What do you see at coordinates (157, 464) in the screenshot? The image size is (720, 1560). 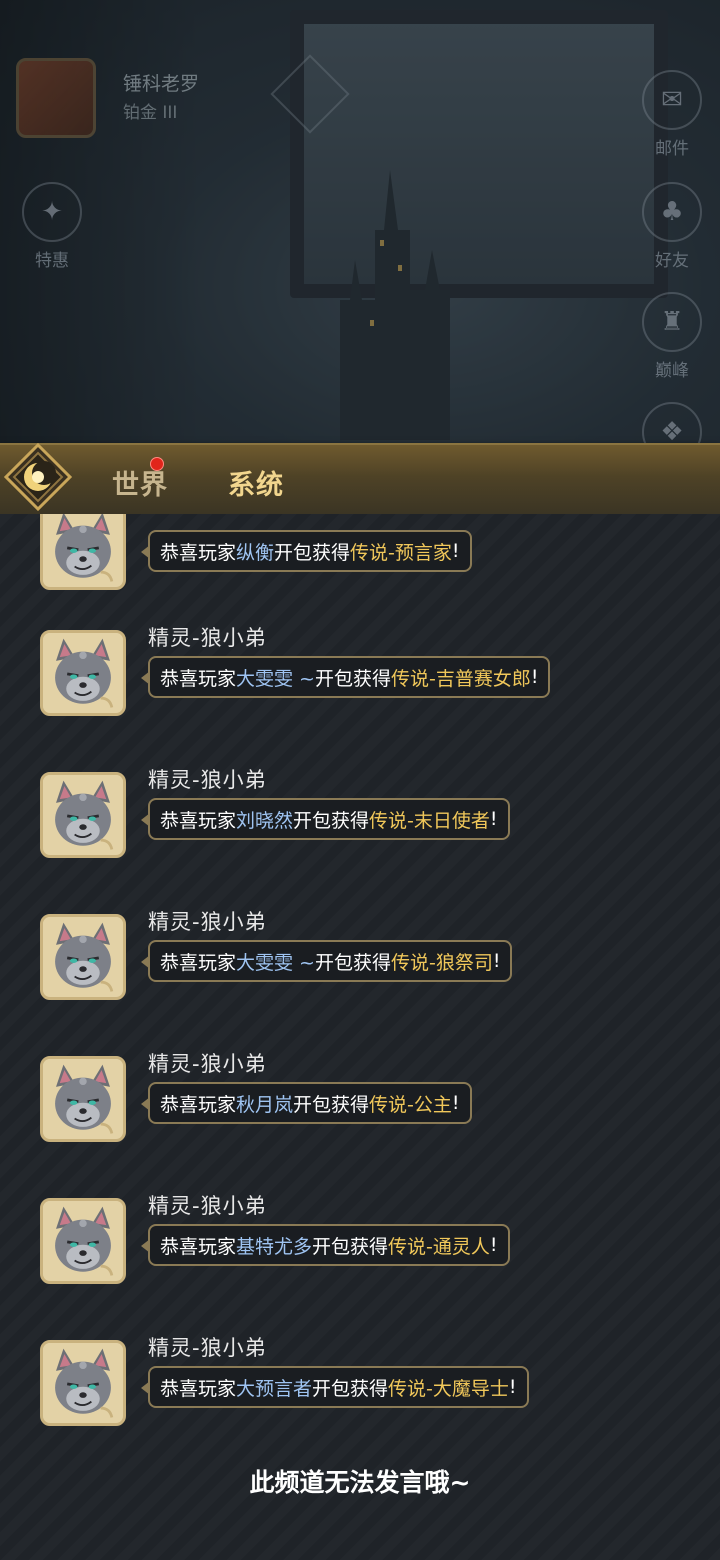 I see `notification-dot` at bounding box center [157, 464].